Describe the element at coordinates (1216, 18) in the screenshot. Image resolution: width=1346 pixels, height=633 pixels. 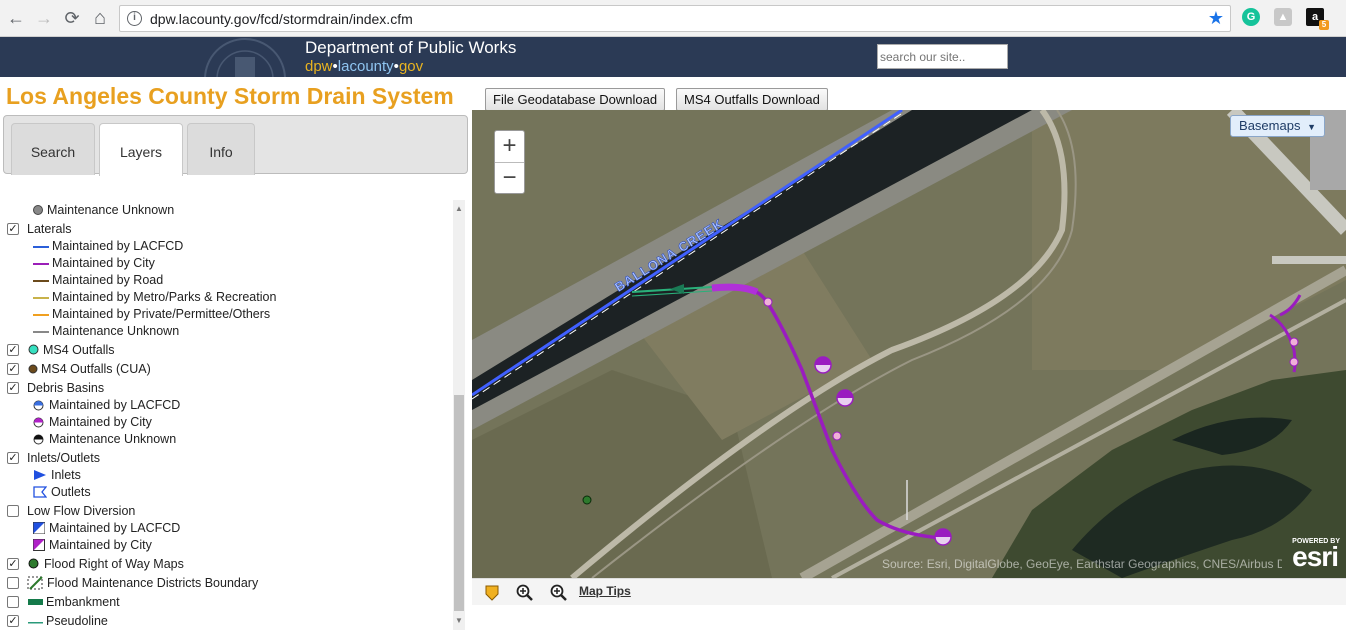
I see `bookmark-star-icon: ★` at that location.